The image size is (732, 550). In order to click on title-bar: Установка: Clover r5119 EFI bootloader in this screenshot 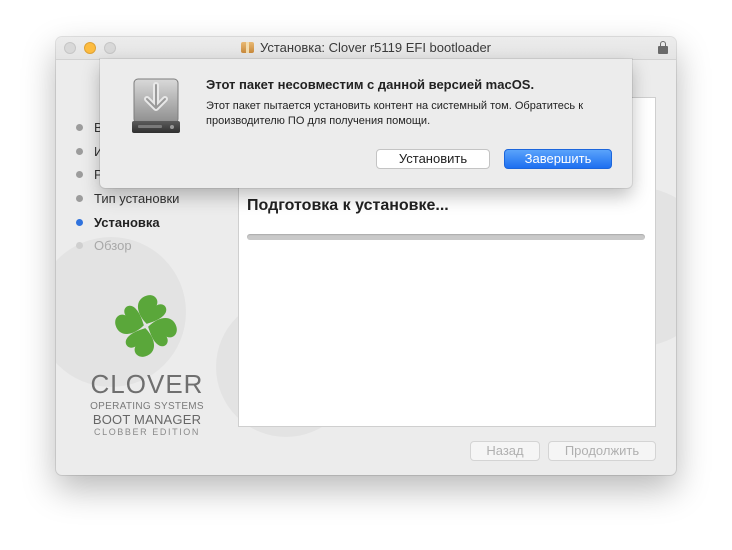, I will do `click(366, 48)`.